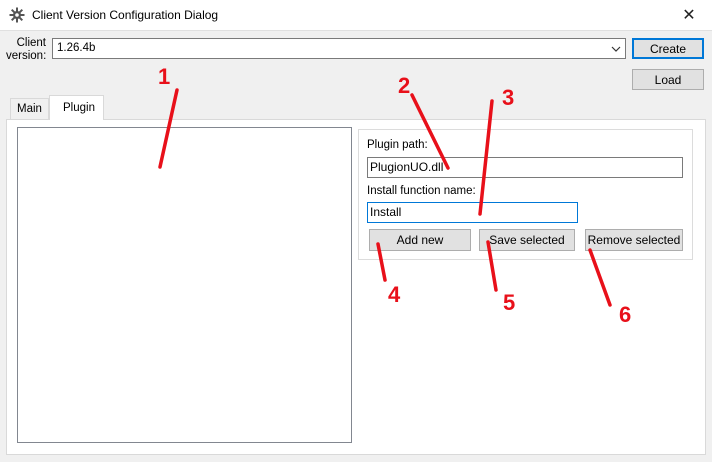 This screenshot has height=462, width=712. I want to click on install-function-input: Install, so click(472, 212).